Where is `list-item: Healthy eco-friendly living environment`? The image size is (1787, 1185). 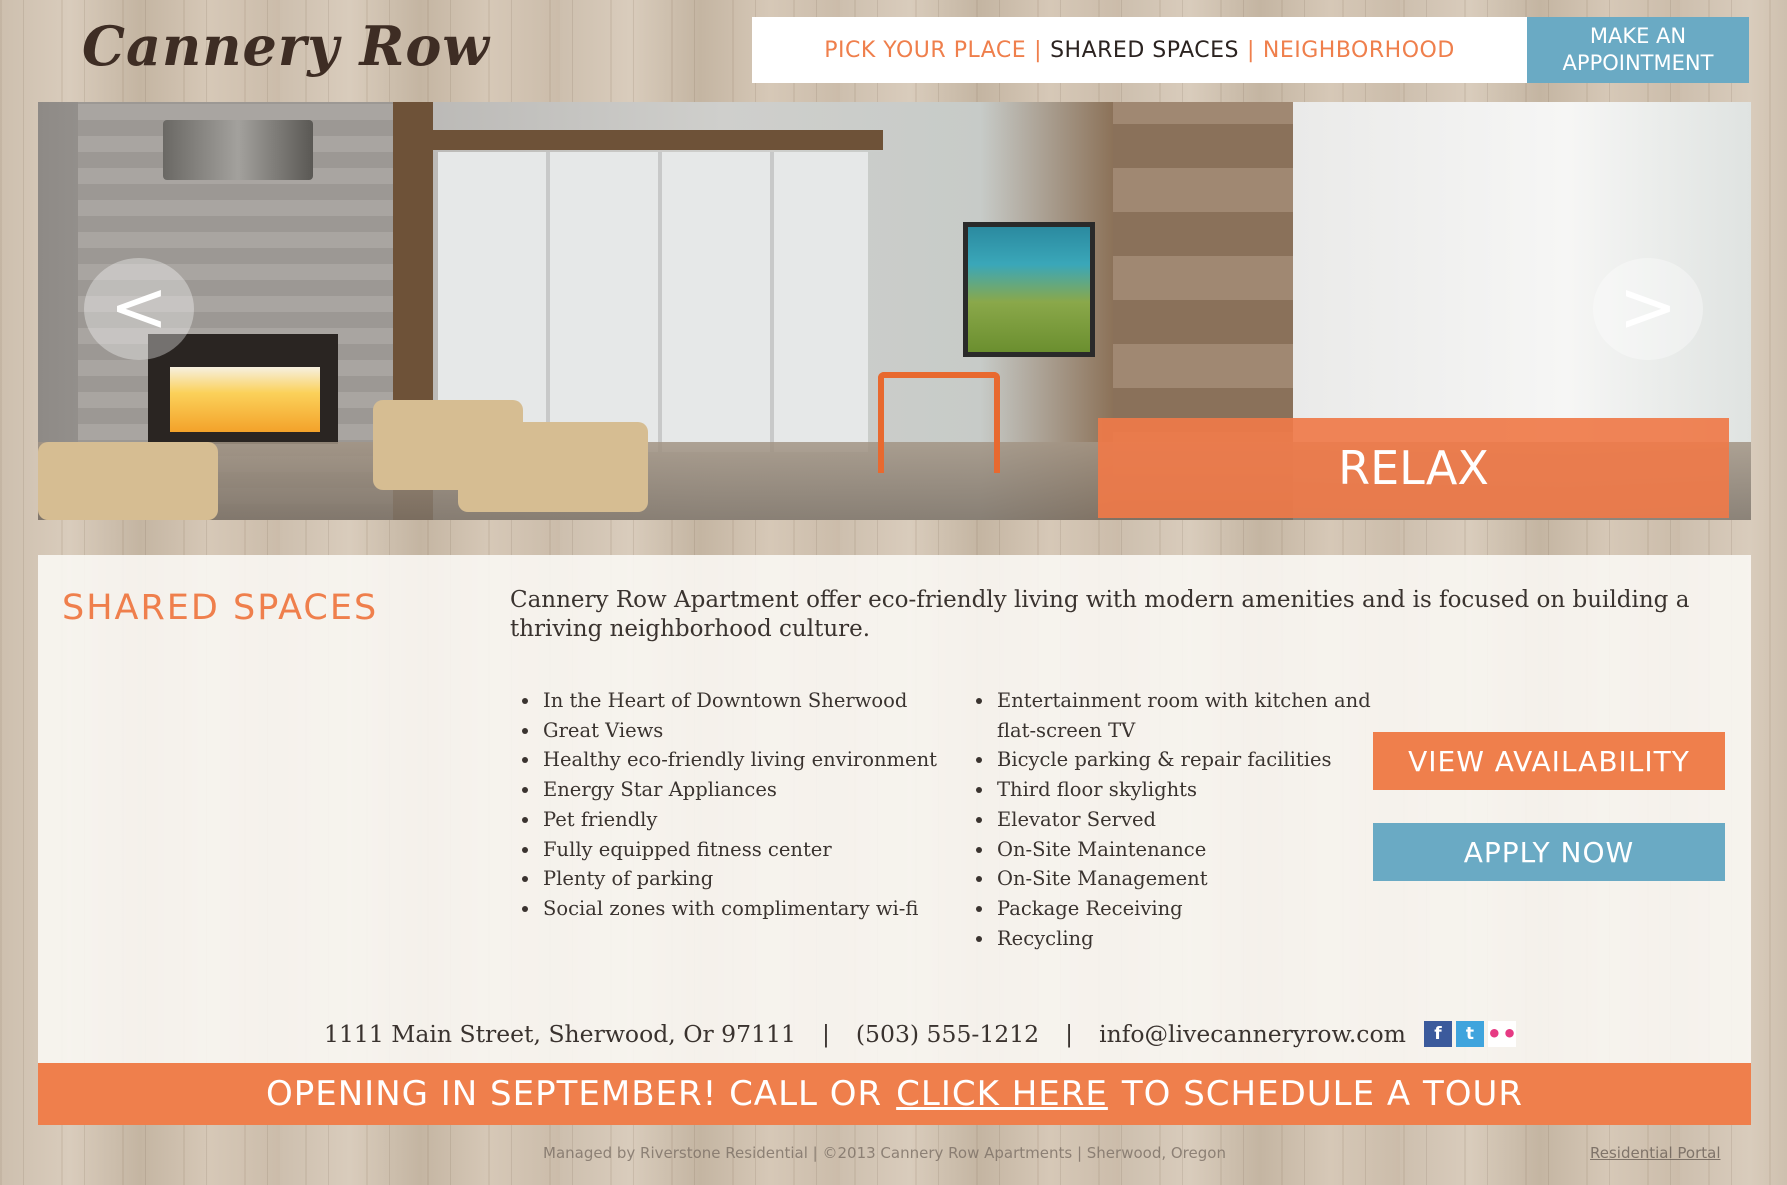
list-item: Healthy eco-friendly living environment is located at coordinates (751, 760).